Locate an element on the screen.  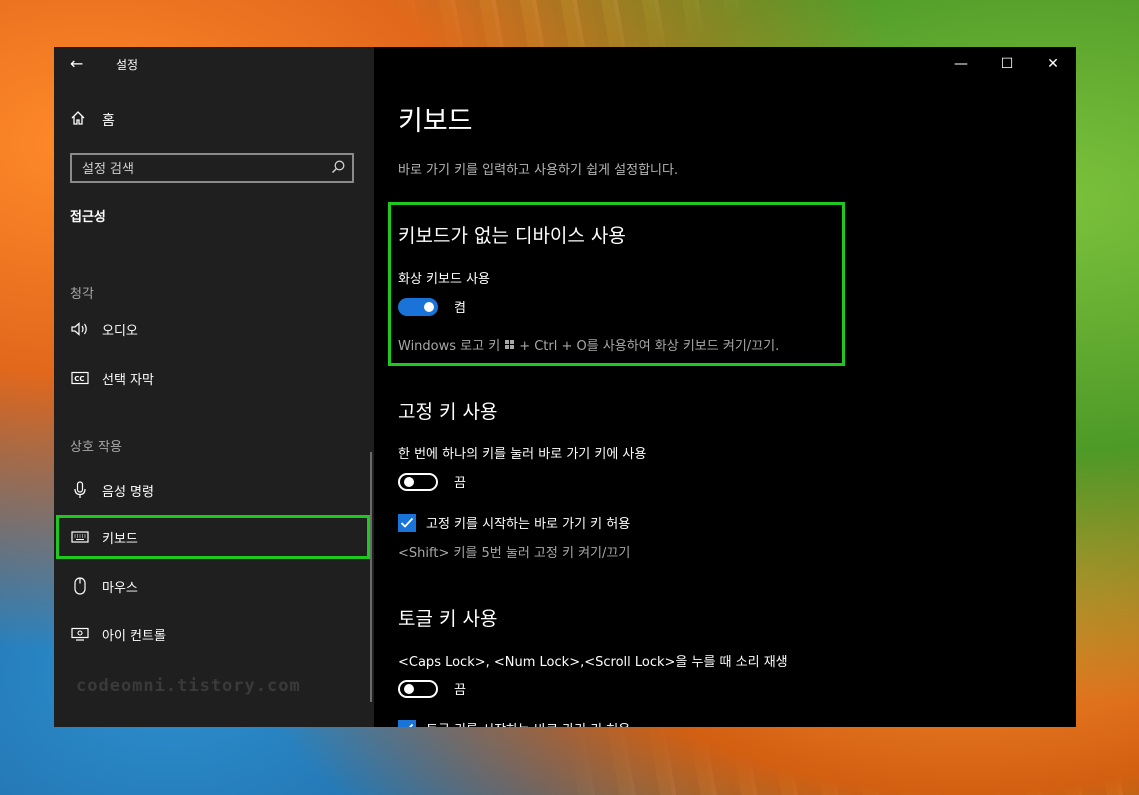
section-label-interaction: 상호 작용 is located at coordinates (96, 447).